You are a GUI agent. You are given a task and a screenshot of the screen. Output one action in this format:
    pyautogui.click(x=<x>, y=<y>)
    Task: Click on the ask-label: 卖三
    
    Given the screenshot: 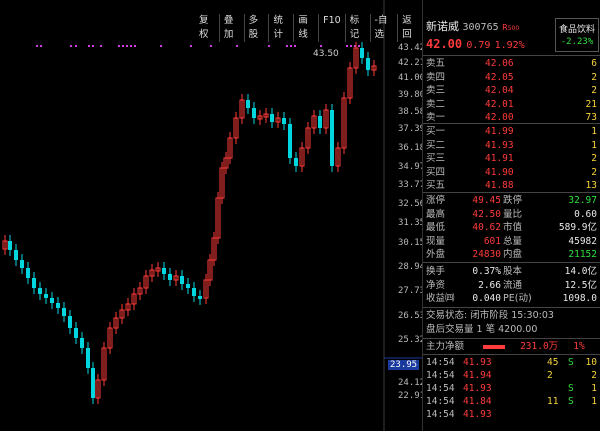 What is the action you would take?
    pyautogui.click(x=436, y=90)
    